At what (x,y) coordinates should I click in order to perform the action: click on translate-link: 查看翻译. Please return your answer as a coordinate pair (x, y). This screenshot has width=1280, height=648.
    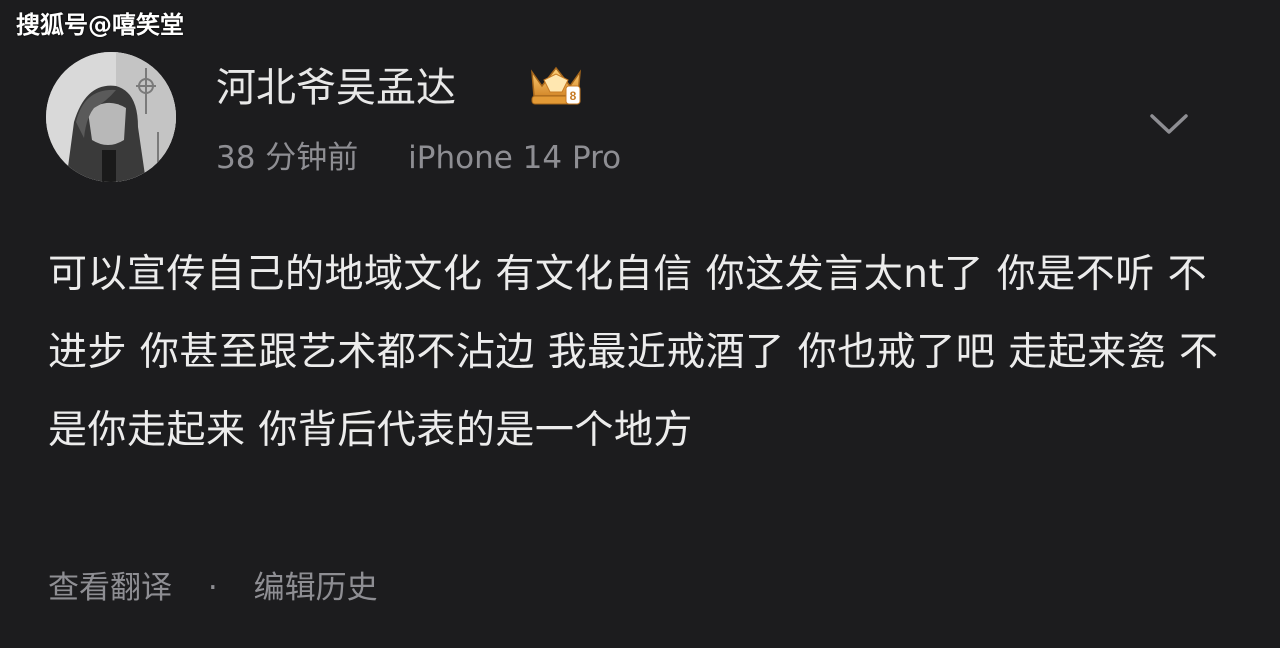
    Looking at the image, I should click on (110, 588).